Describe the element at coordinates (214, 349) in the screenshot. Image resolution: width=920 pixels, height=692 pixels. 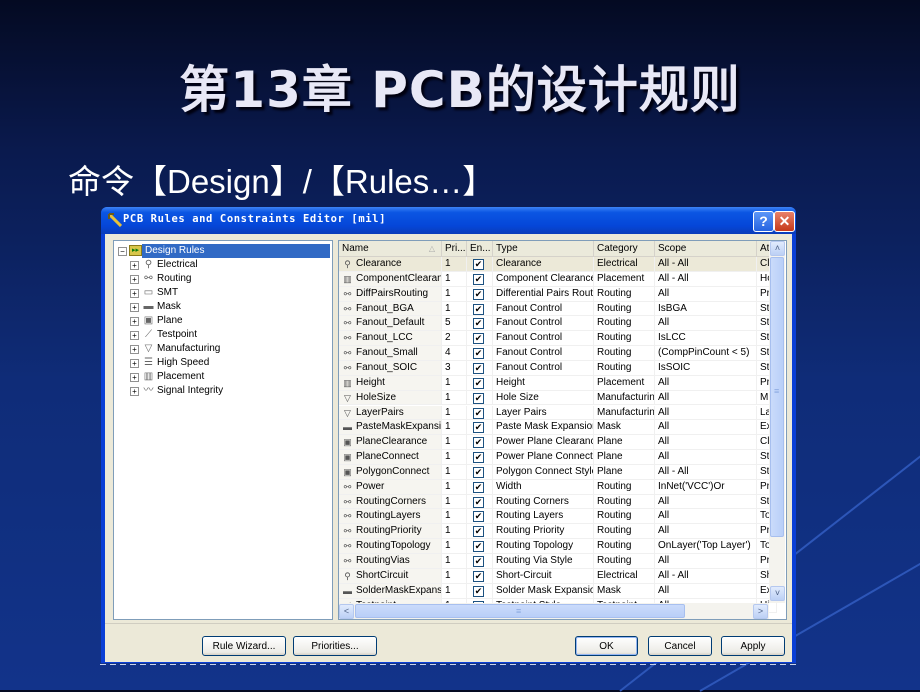
I see `tree-item-manufacturing: +▽Manufacturing` at that location.